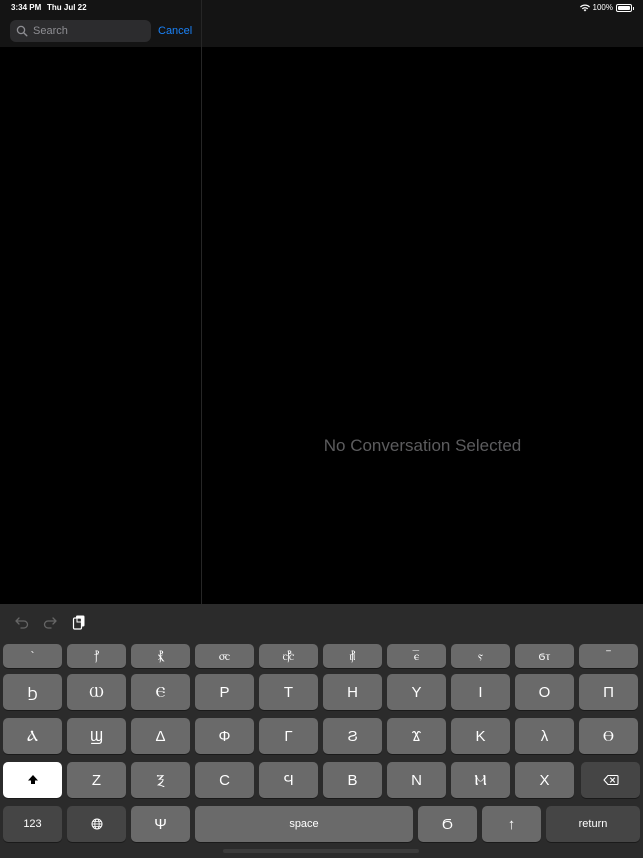  What do you see at coordinates (160, 780) in the screenshot?
I see `key-row3-1: Ⲝ` at bounding box center [160, 780].